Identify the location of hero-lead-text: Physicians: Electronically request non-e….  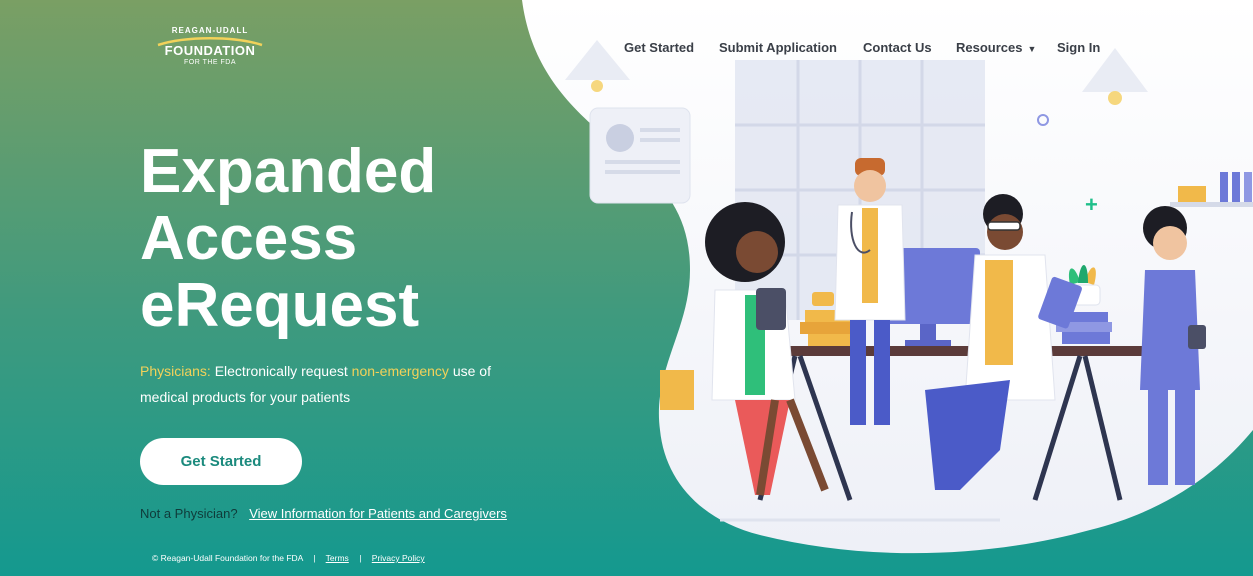
(340, 384).